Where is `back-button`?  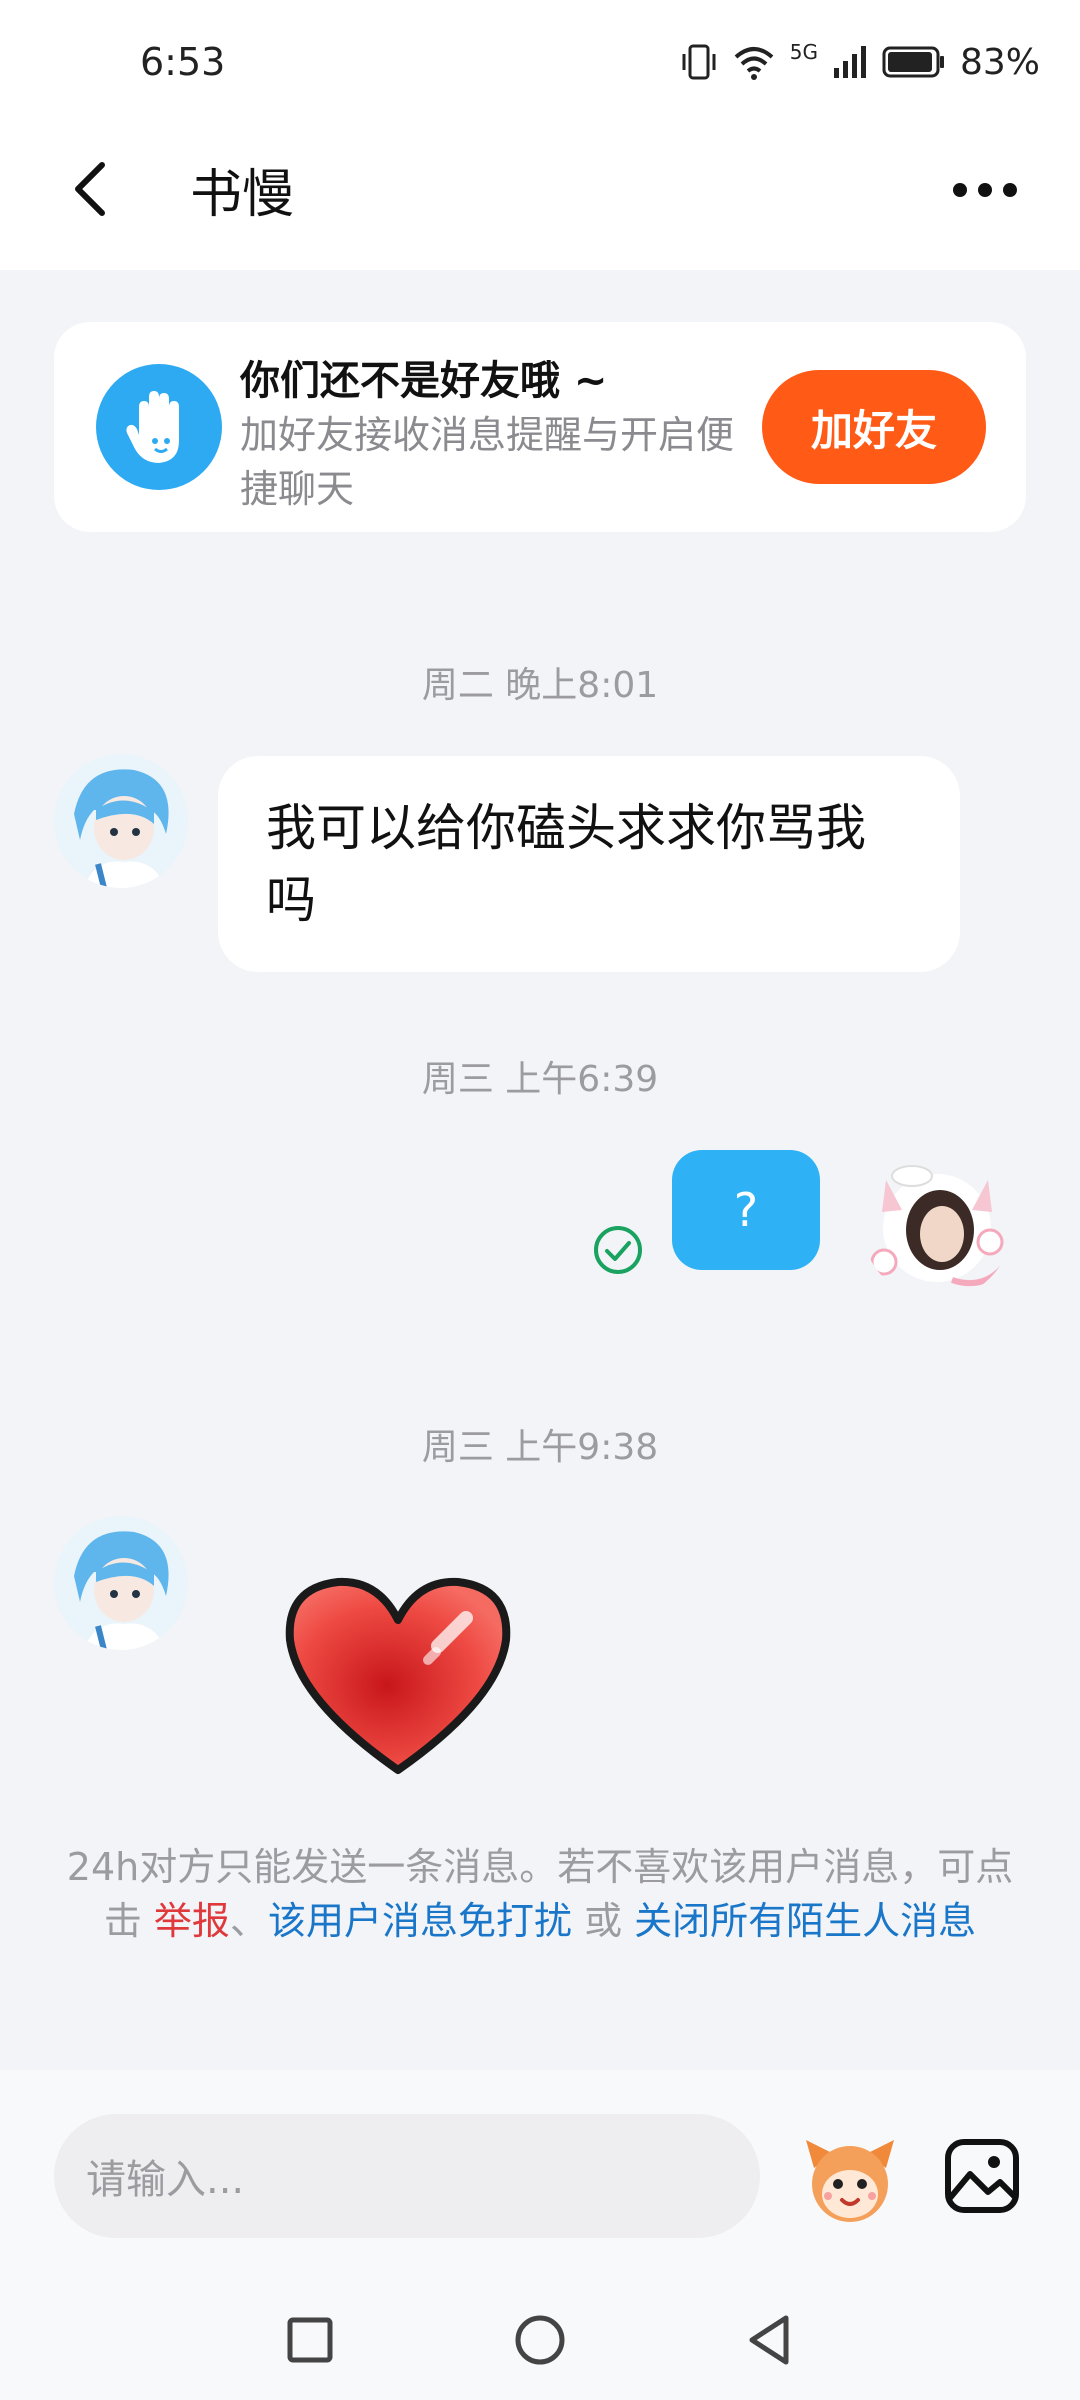
back-button is located at coordinates (90, 189).